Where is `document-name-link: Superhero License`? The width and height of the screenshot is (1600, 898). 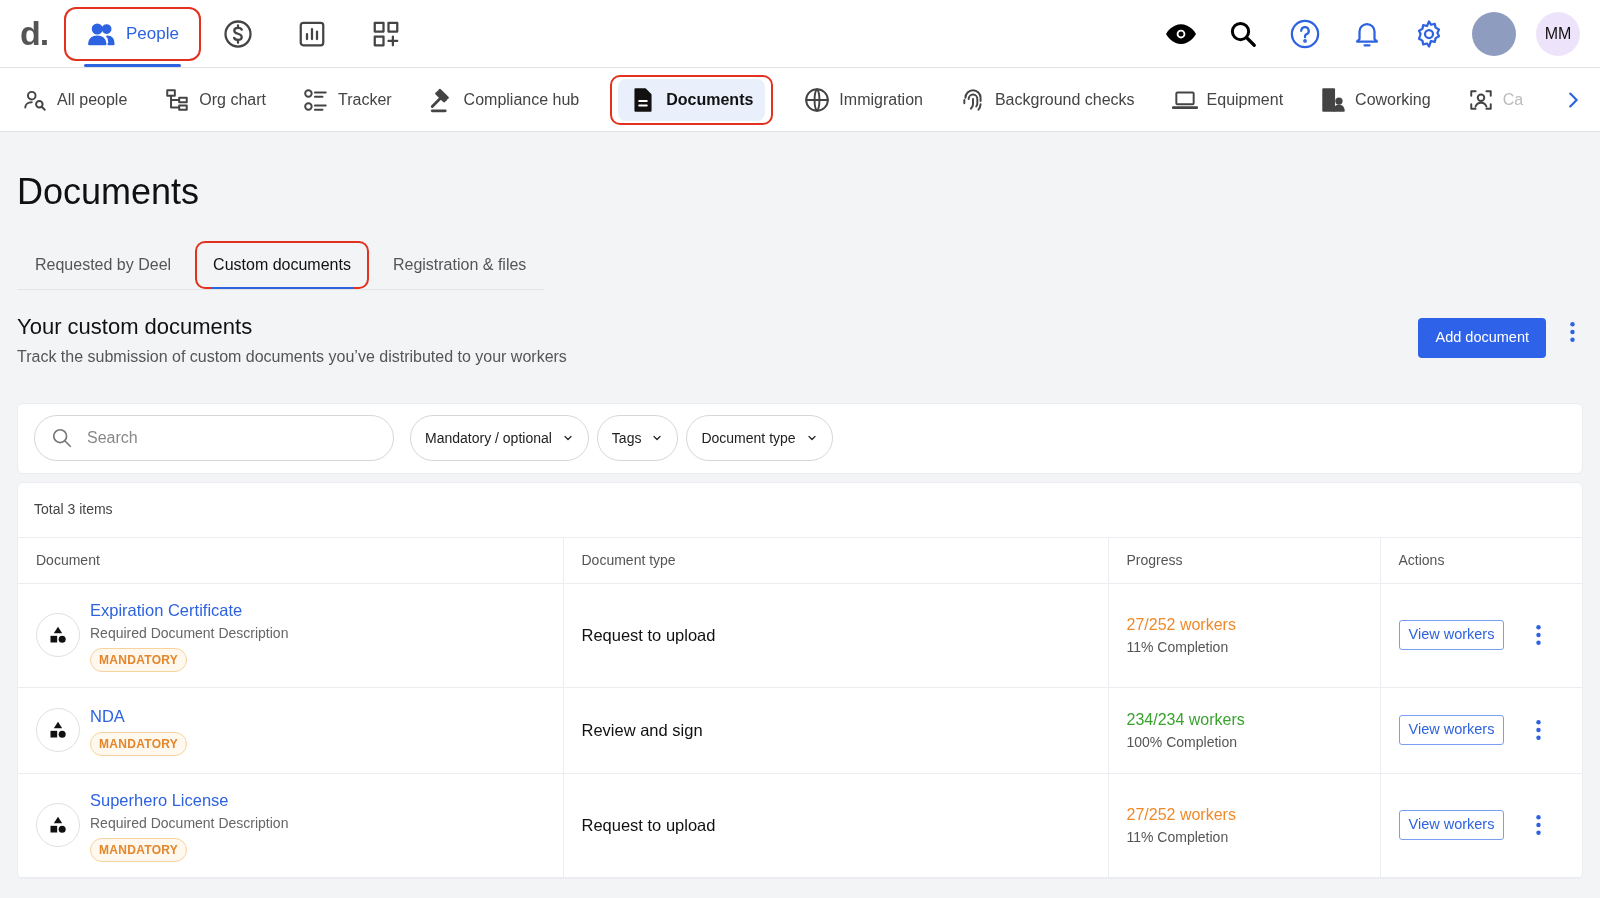
document-name-link: Superhero License is located at coordinates (159, 800).